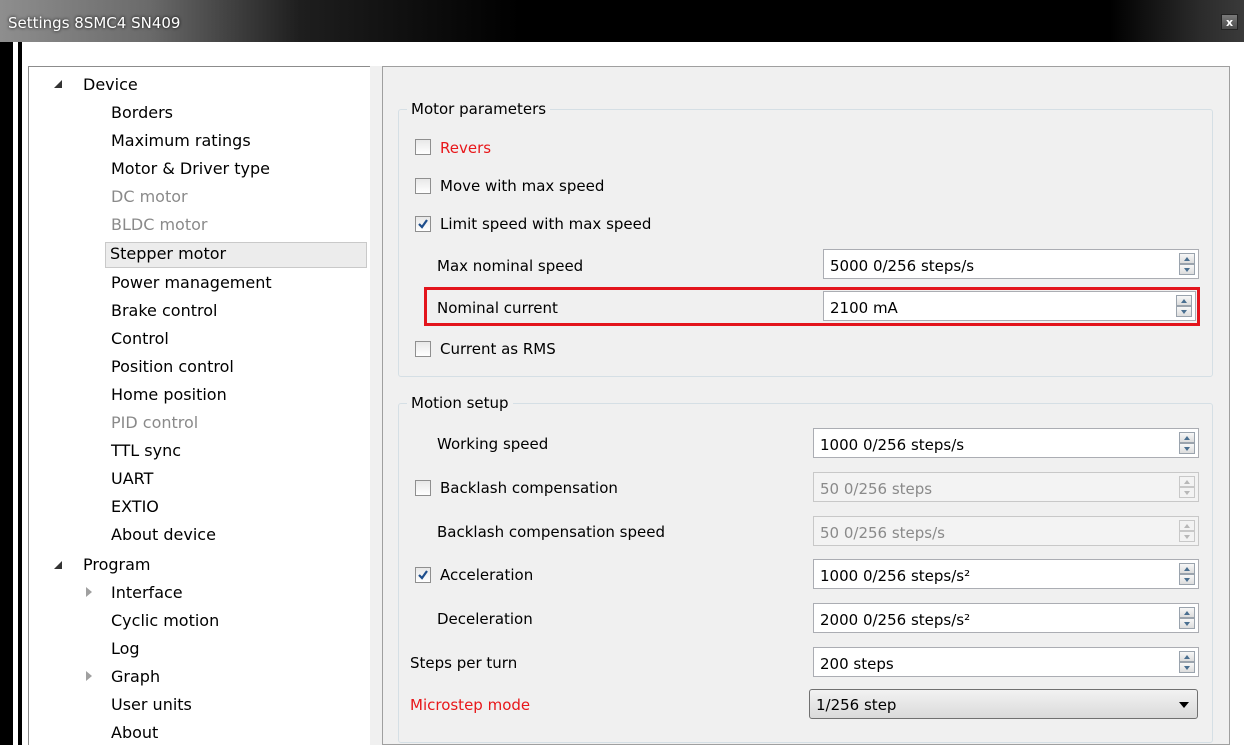 The height and width of the screenshot is (745, 1244). What do you see at coordinates (466, 148) in the screenshot?
I see `revers-label: Revers` at bounding box center [466, 148].